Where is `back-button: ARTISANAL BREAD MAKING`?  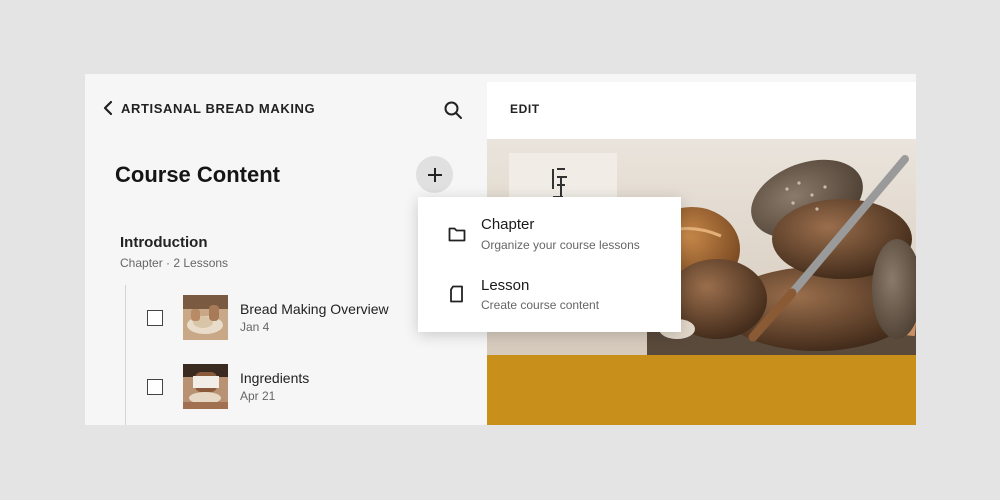
back-button: ARTISANAL BREAD MAKING is located at coordinates (208, 108).